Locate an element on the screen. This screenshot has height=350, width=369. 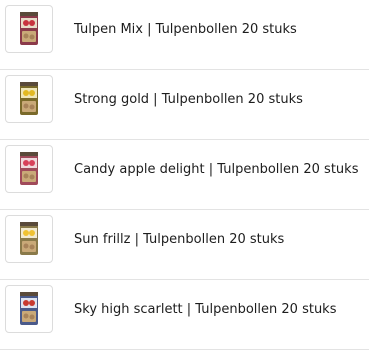
product-title: Tulpen Mix | Tulpenbollen 20 stuks is located at coordinates (185, 30).